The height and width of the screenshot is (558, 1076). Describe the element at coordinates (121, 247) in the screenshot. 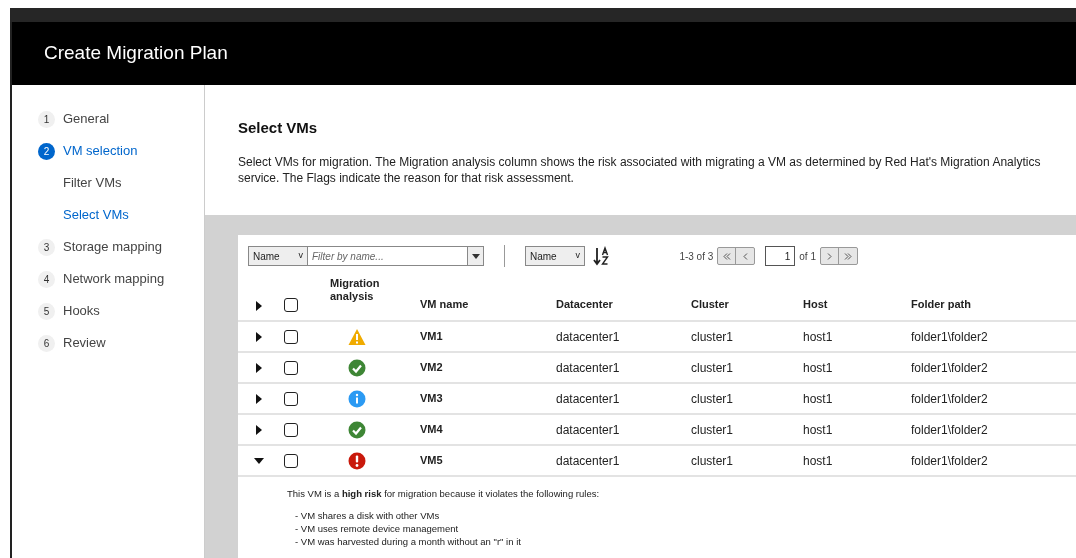

I see `wizard-step: 3 Storage mapping` at that location.